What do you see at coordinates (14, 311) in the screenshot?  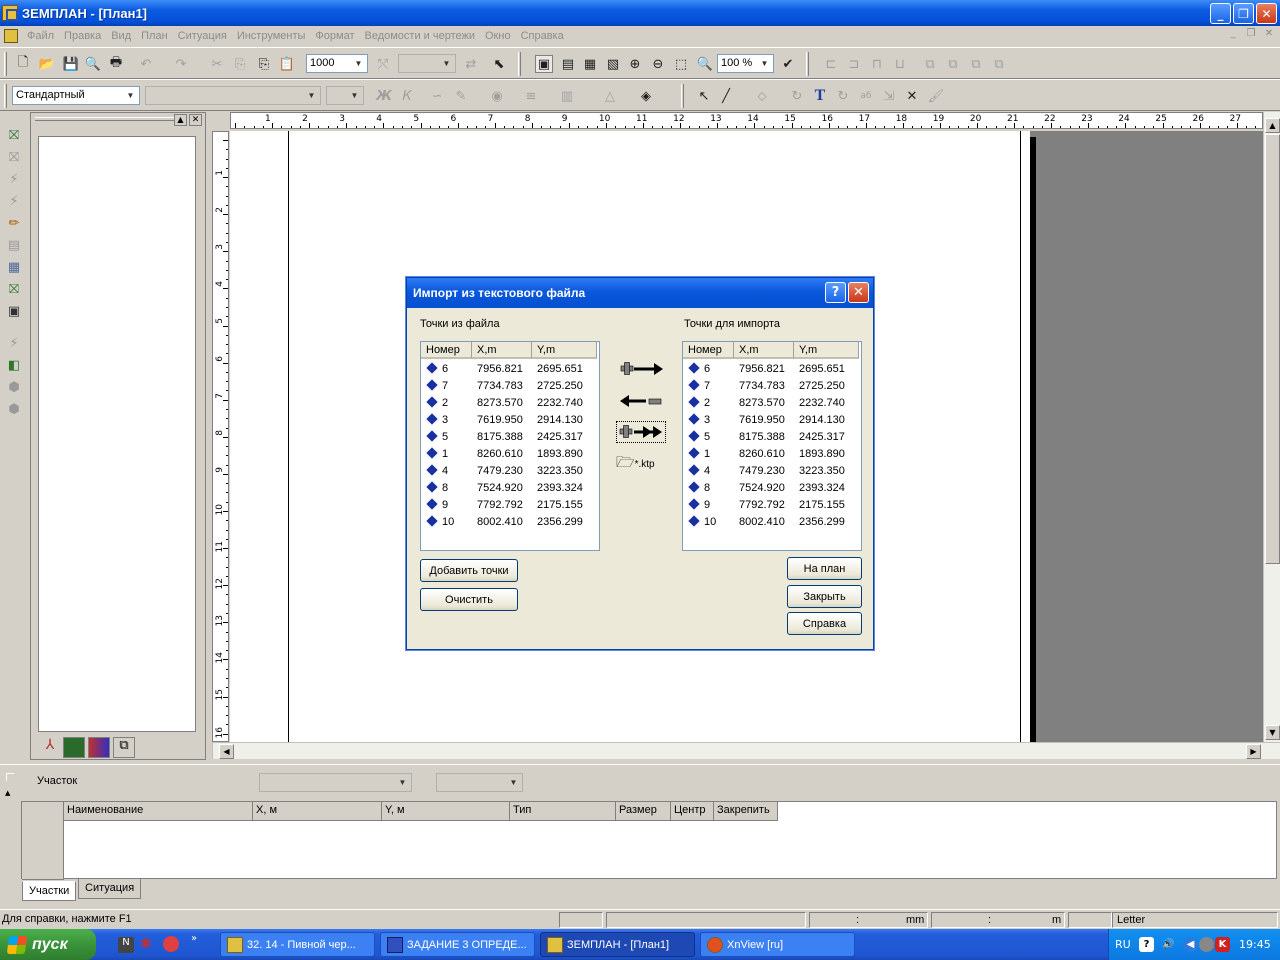 I see `report-icon: ▣` at bounding box center [14, 311].